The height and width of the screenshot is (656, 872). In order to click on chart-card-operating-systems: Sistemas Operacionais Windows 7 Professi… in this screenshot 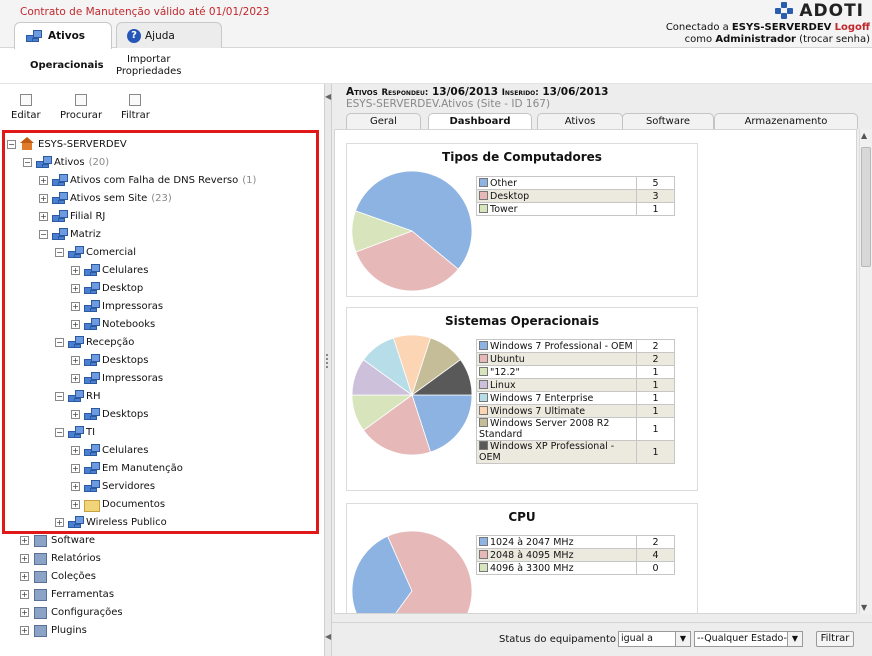, I will do `click(522, 399)`.